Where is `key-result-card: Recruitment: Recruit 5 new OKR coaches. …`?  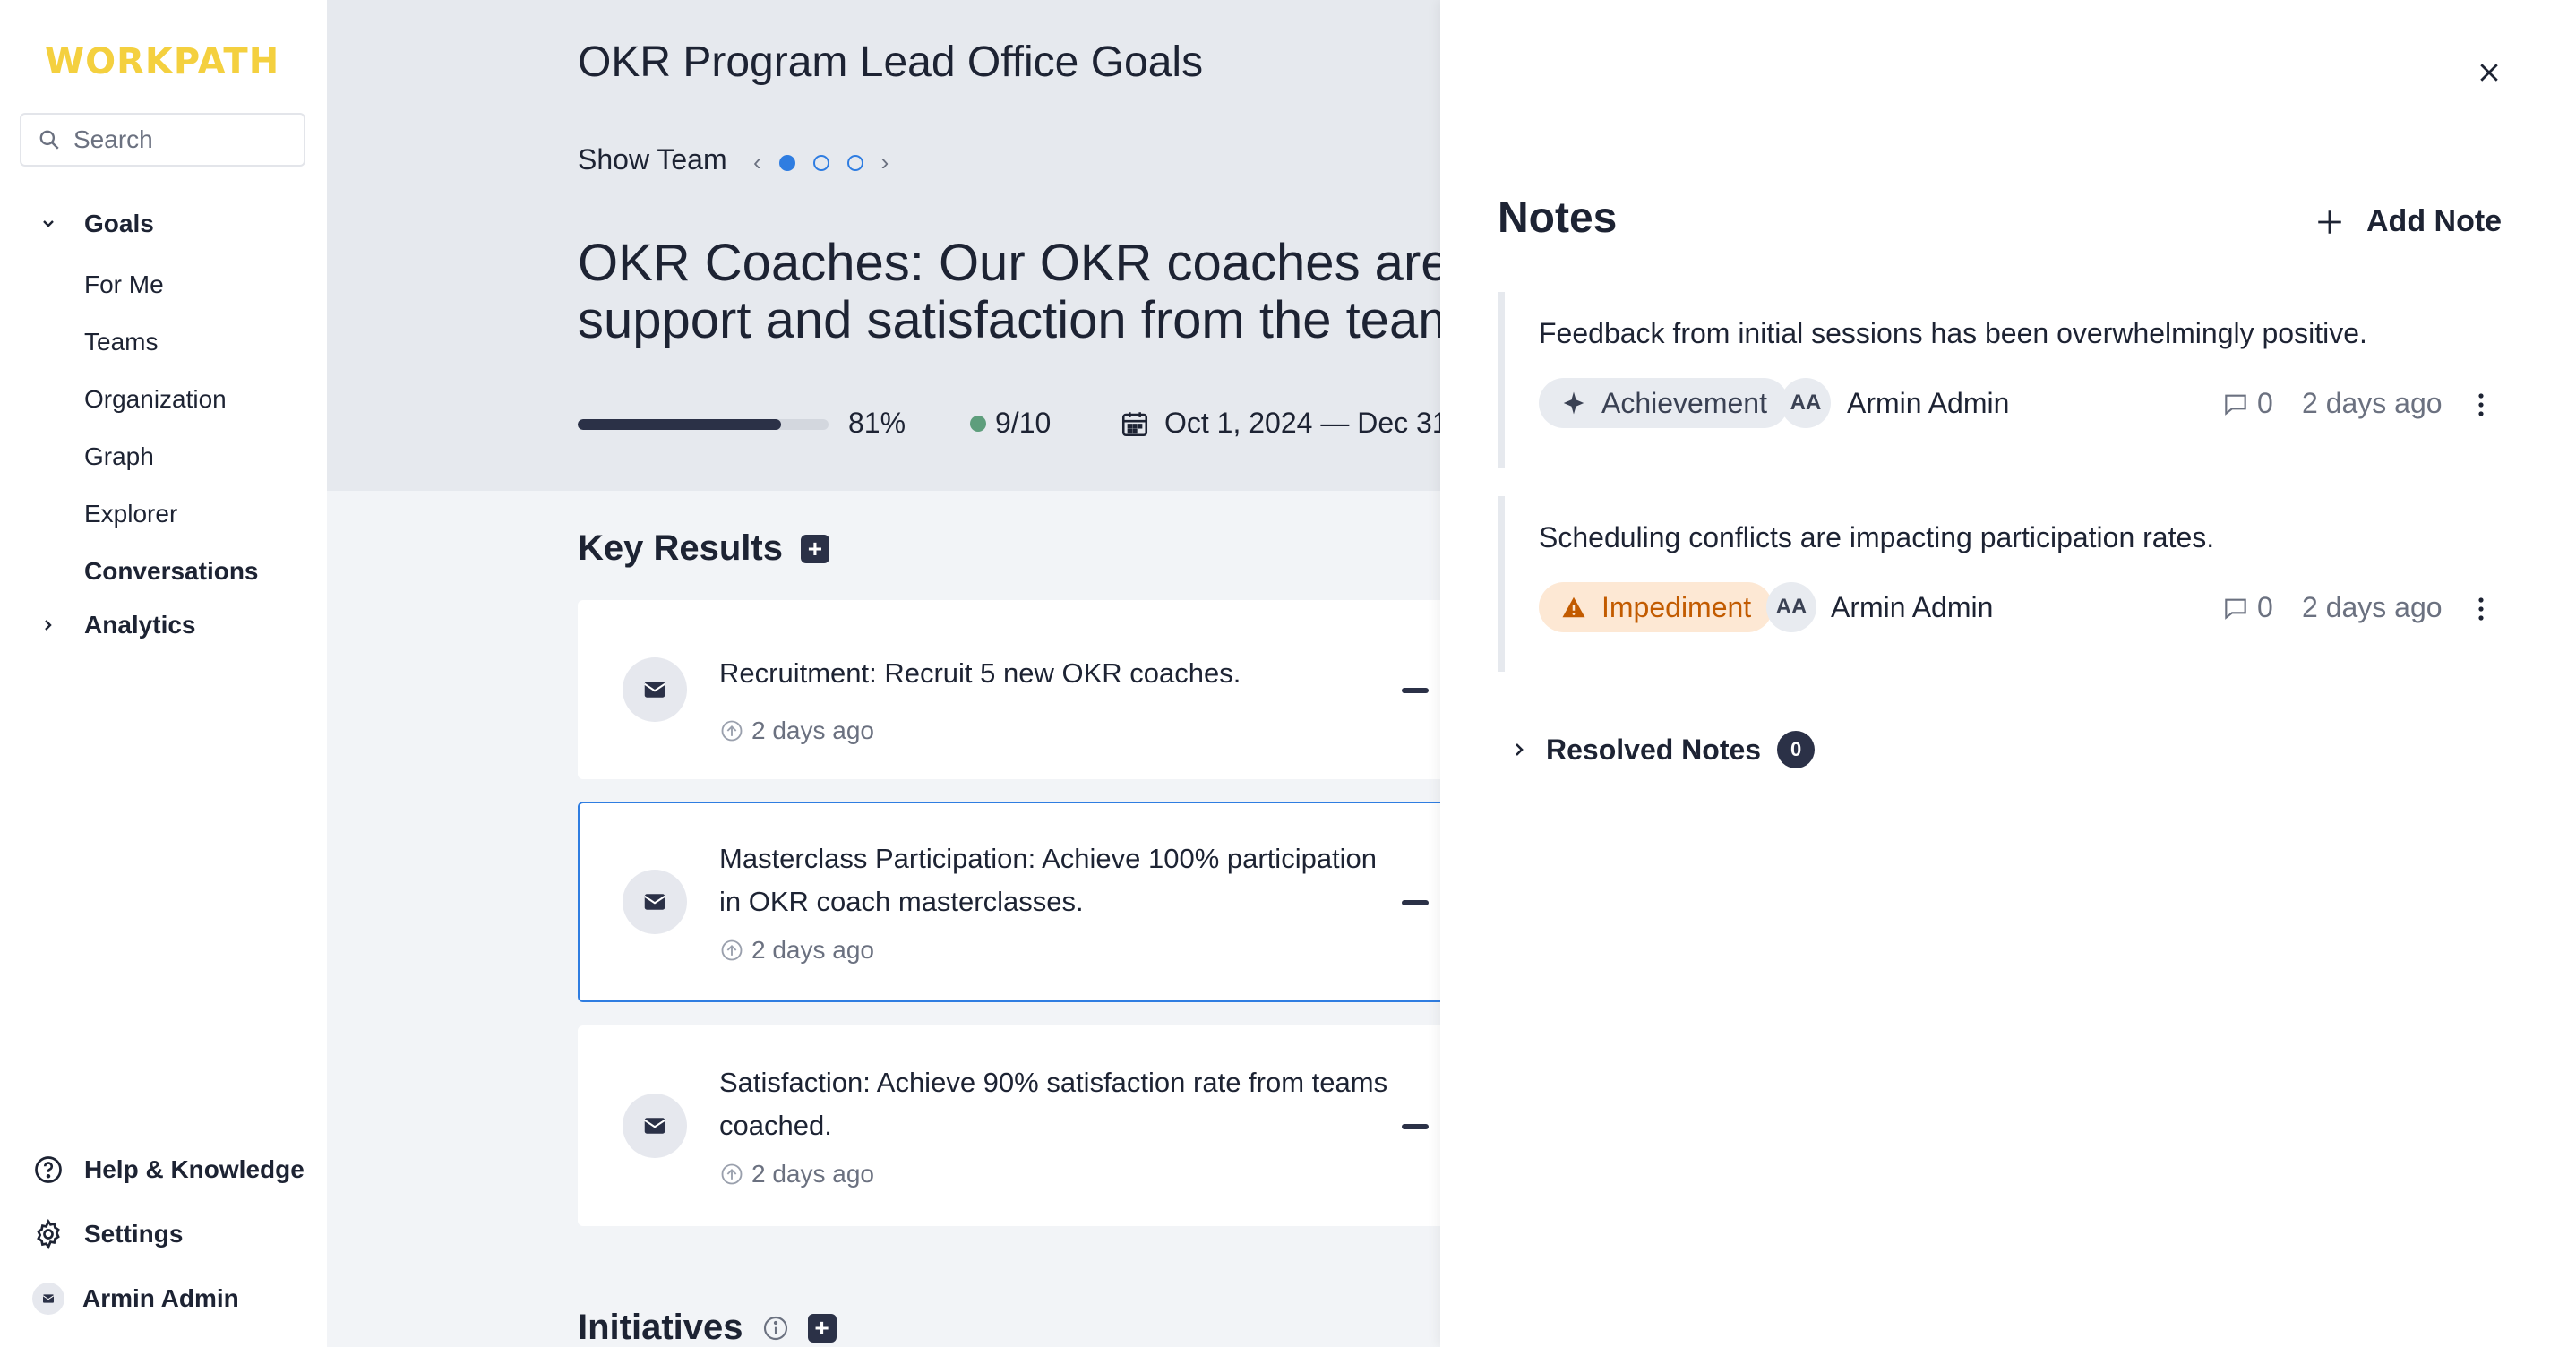 key-result-card: Recruitment: Recruit 5 new OKR coaches. … is located at coordinates (1009, 690).